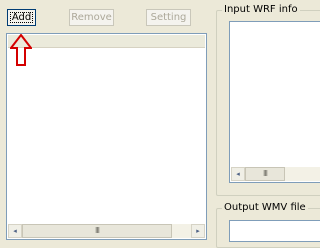  I want to click on file-list-hscrollbar: ◂ III ▸, so click(106, 231).